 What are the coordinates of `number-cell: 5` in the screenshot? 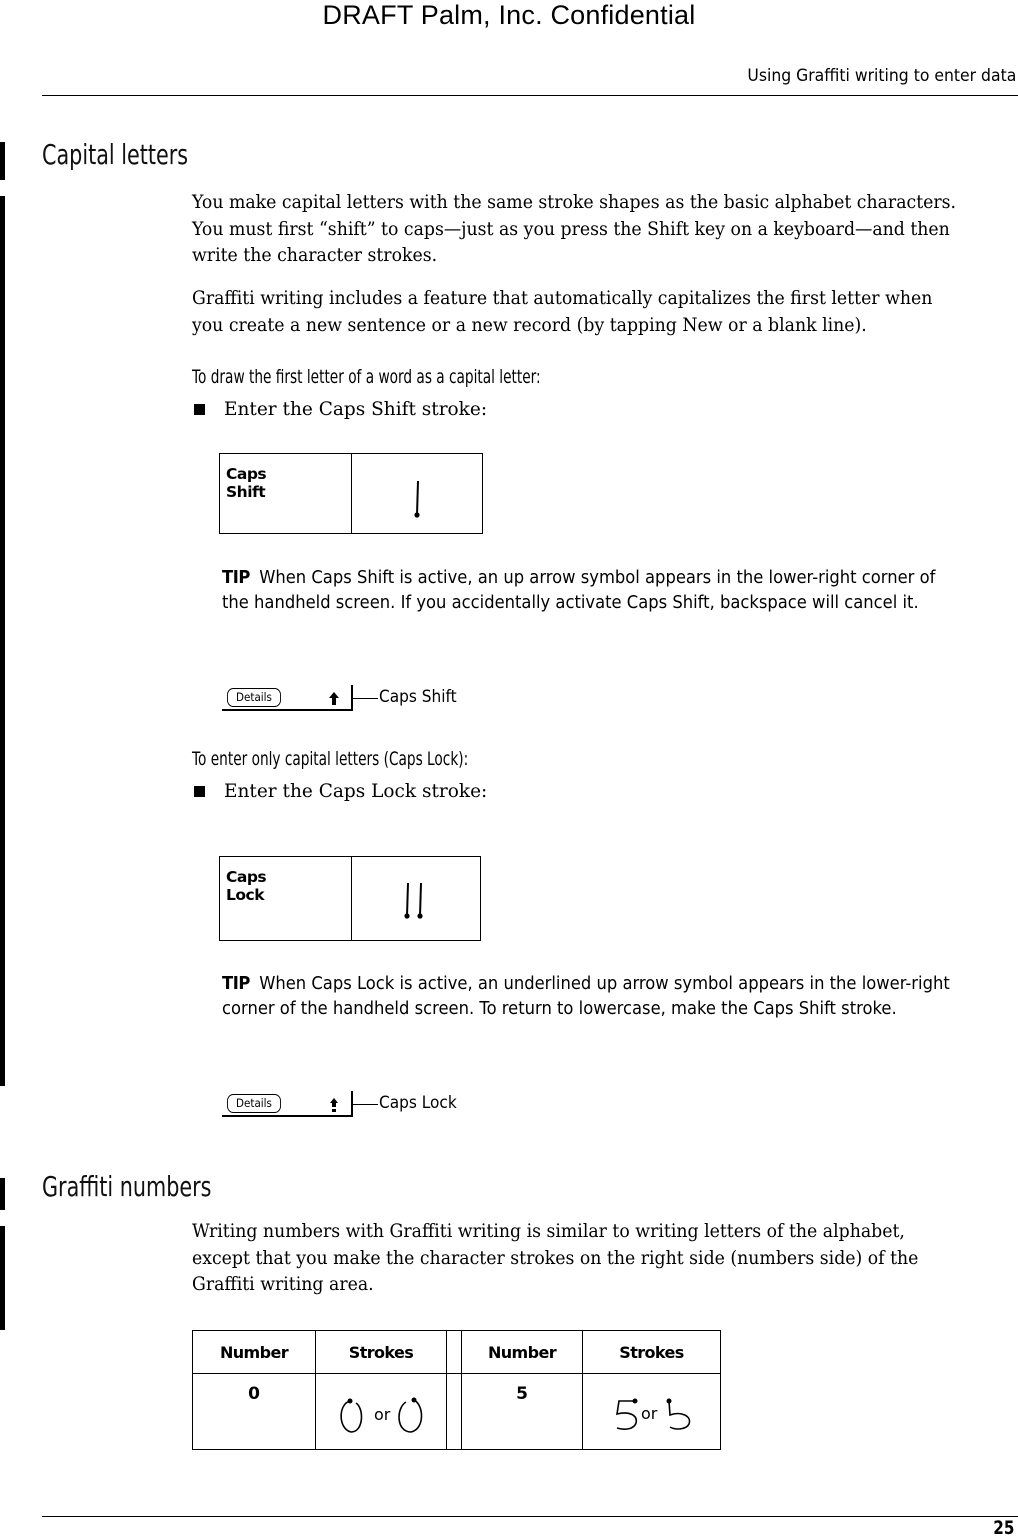 It's located at (522, 1411).